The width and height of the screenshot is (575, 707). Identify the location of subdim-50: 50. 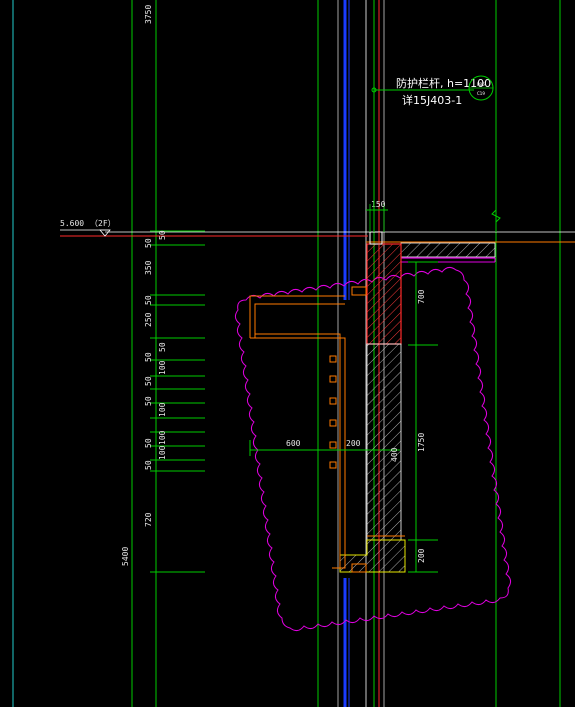
(162, 347).